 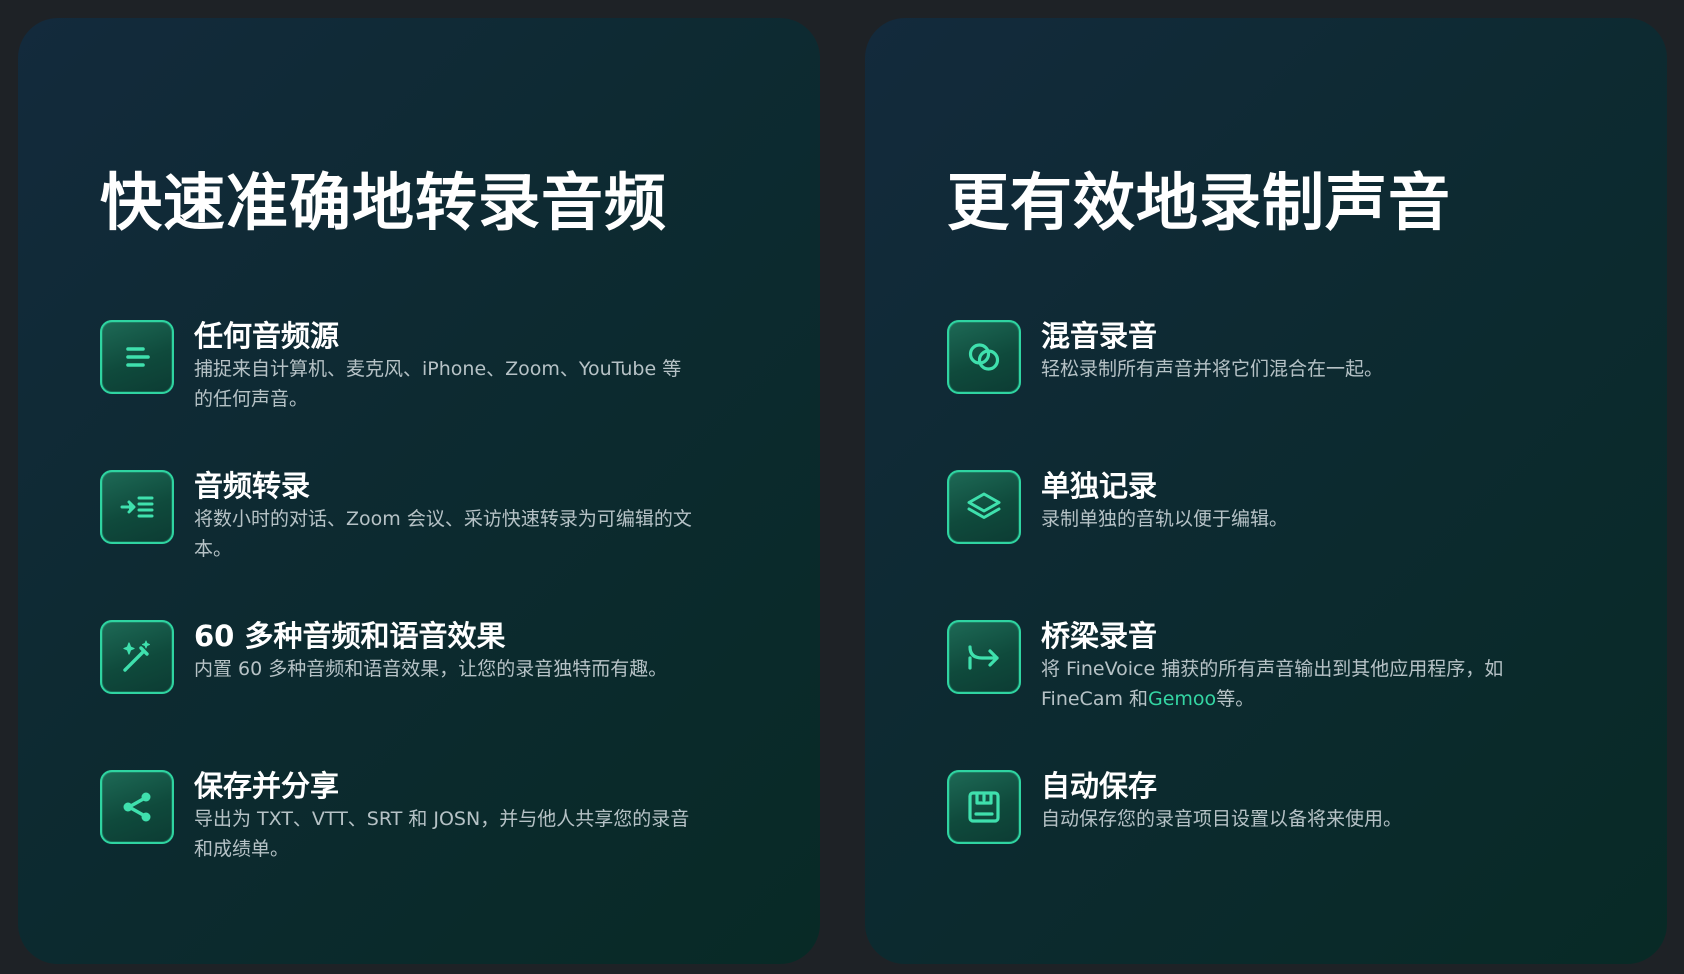 I want to click on panel-title: 更有效地录制声音, so click(x=1199, y=202).